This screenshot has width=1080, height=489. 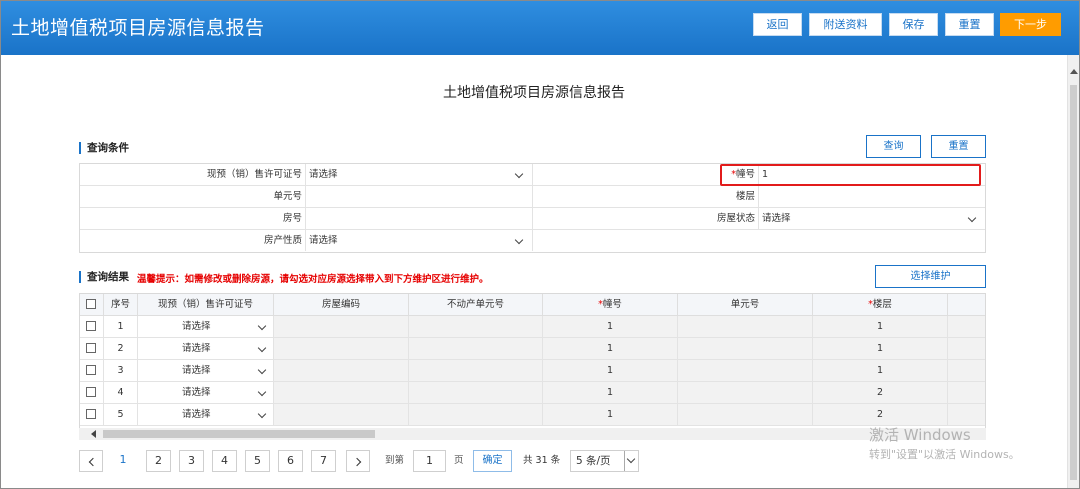 I want to click on cell-floor: 2, so click(x=880, y=393).